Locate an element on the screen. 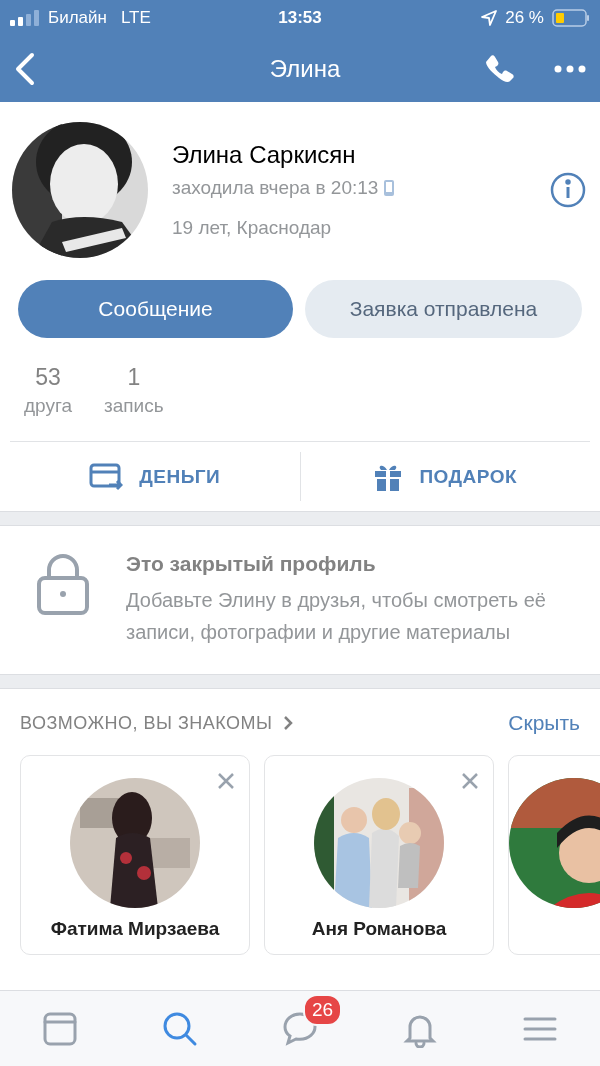  info-button is located at coordinates (568, 190).